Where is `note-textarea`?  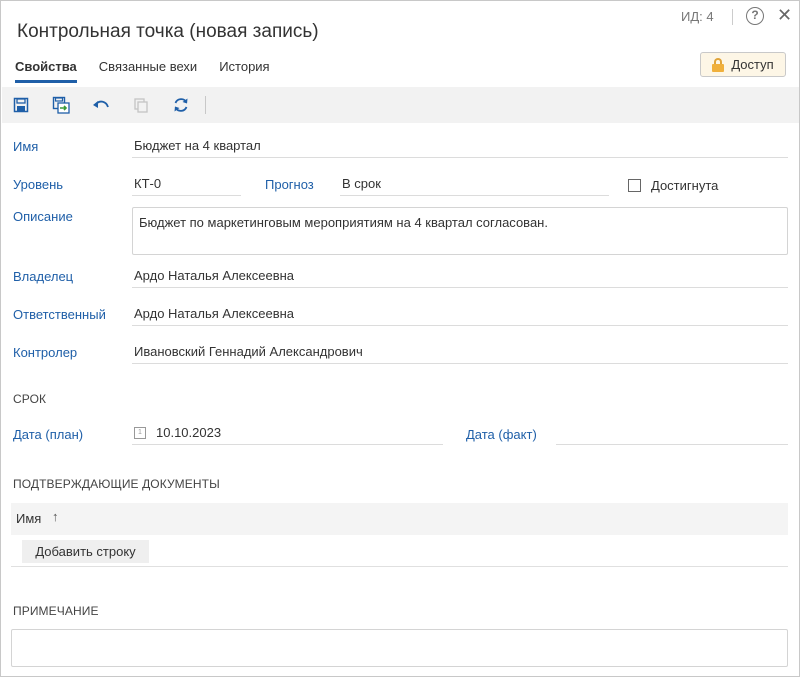 note-textarea is located at coordinates (399, 648).